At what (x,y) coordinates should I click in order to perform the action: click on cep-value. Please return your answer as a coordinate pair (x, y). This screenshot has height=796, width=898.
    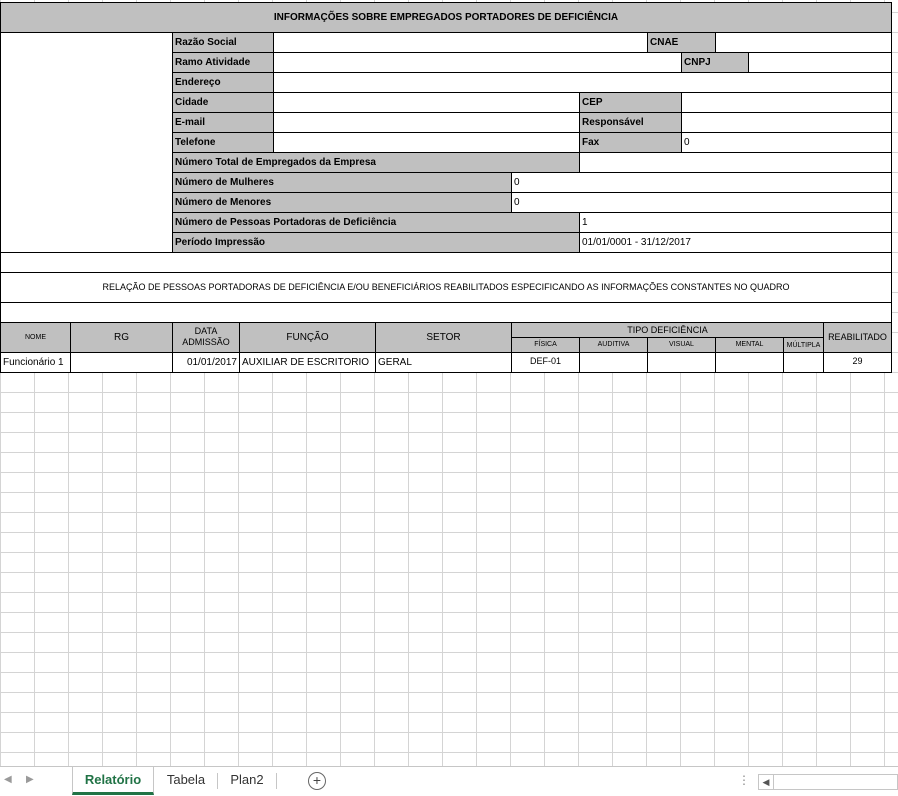
    Looking at the image, I should click on (786, 102).